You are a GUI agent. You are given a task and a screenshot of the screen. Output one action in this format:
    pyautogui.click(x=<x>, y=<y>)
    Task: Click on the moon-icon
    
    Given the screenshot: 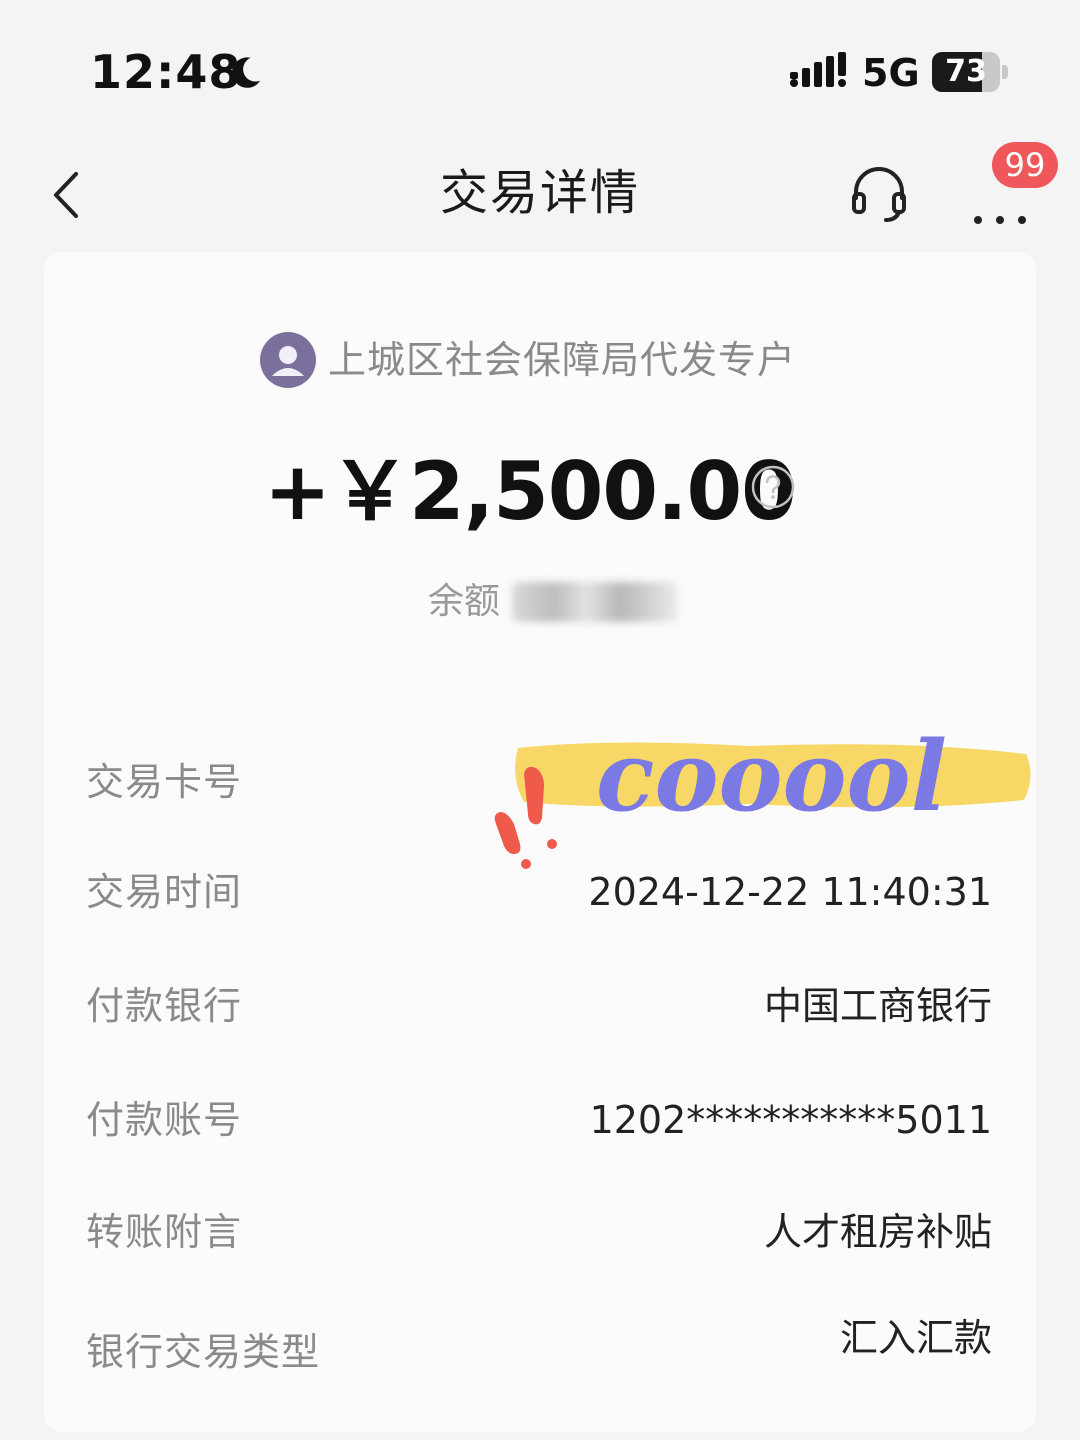 What is the action you would take?
    pyautogui.click(x=246, y=72)
    